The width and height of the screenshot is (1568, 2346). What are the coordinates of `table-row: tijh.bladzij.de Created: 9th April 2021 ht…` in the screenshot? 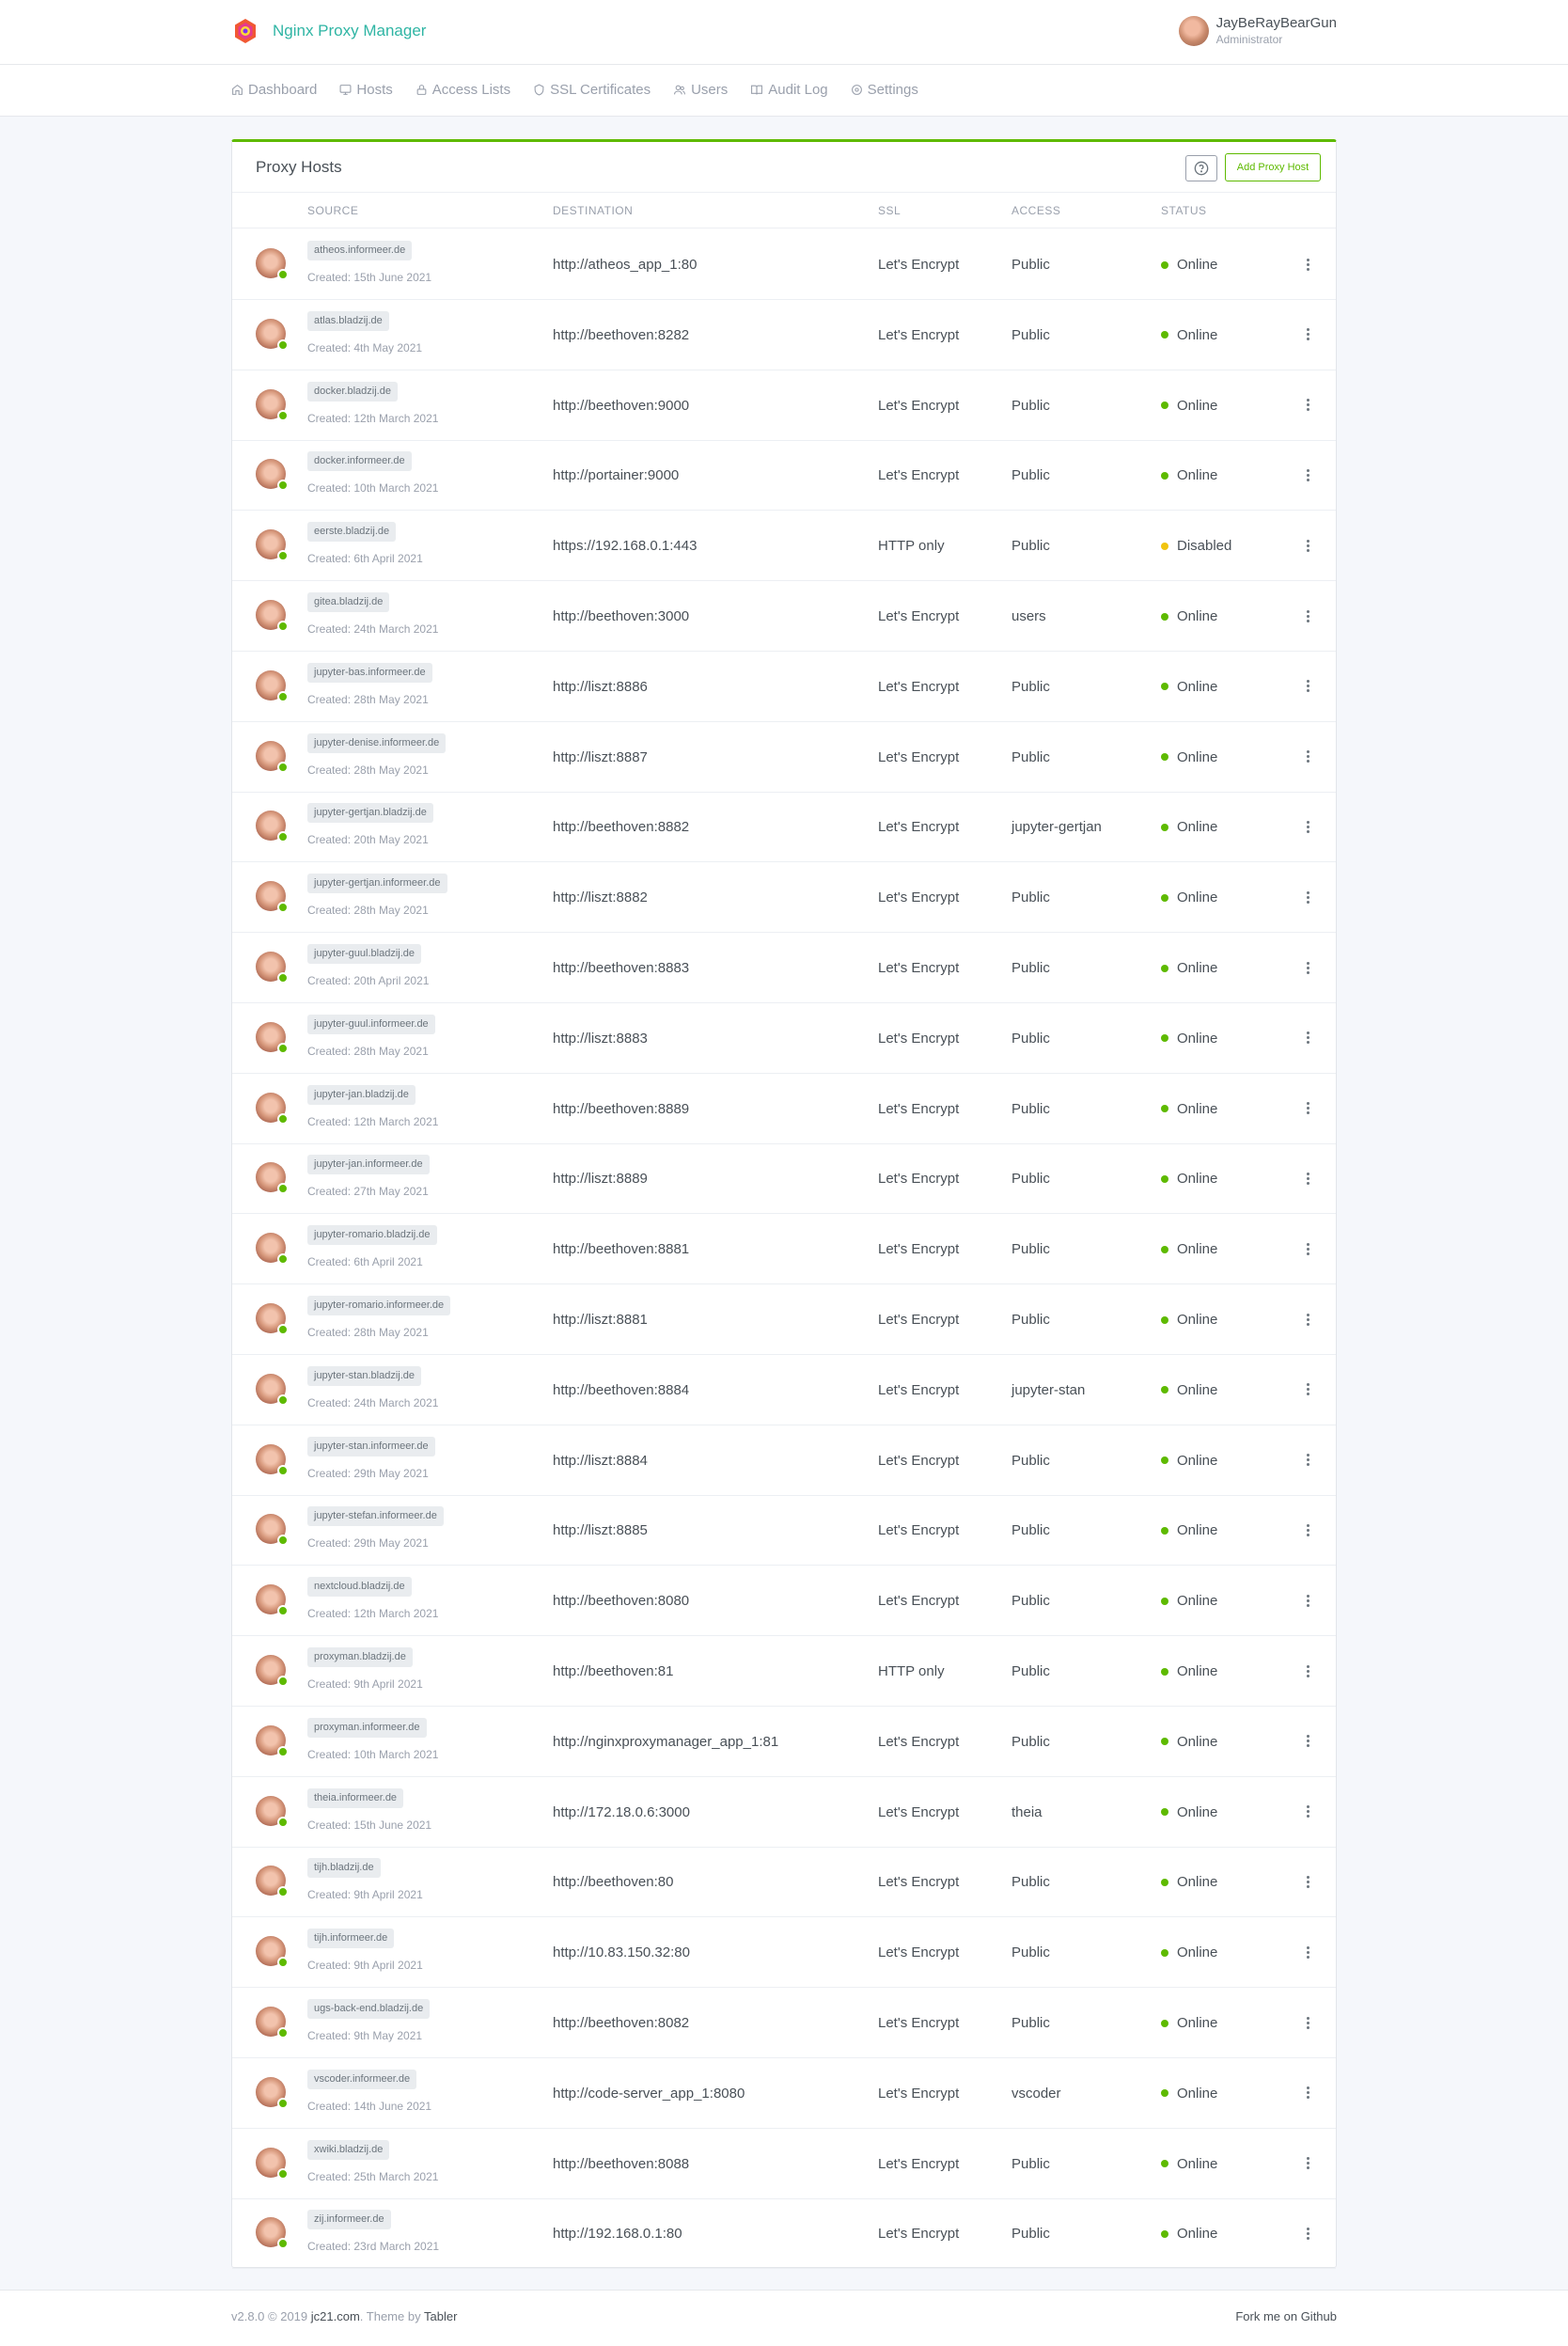 It's located at (784, 1882).